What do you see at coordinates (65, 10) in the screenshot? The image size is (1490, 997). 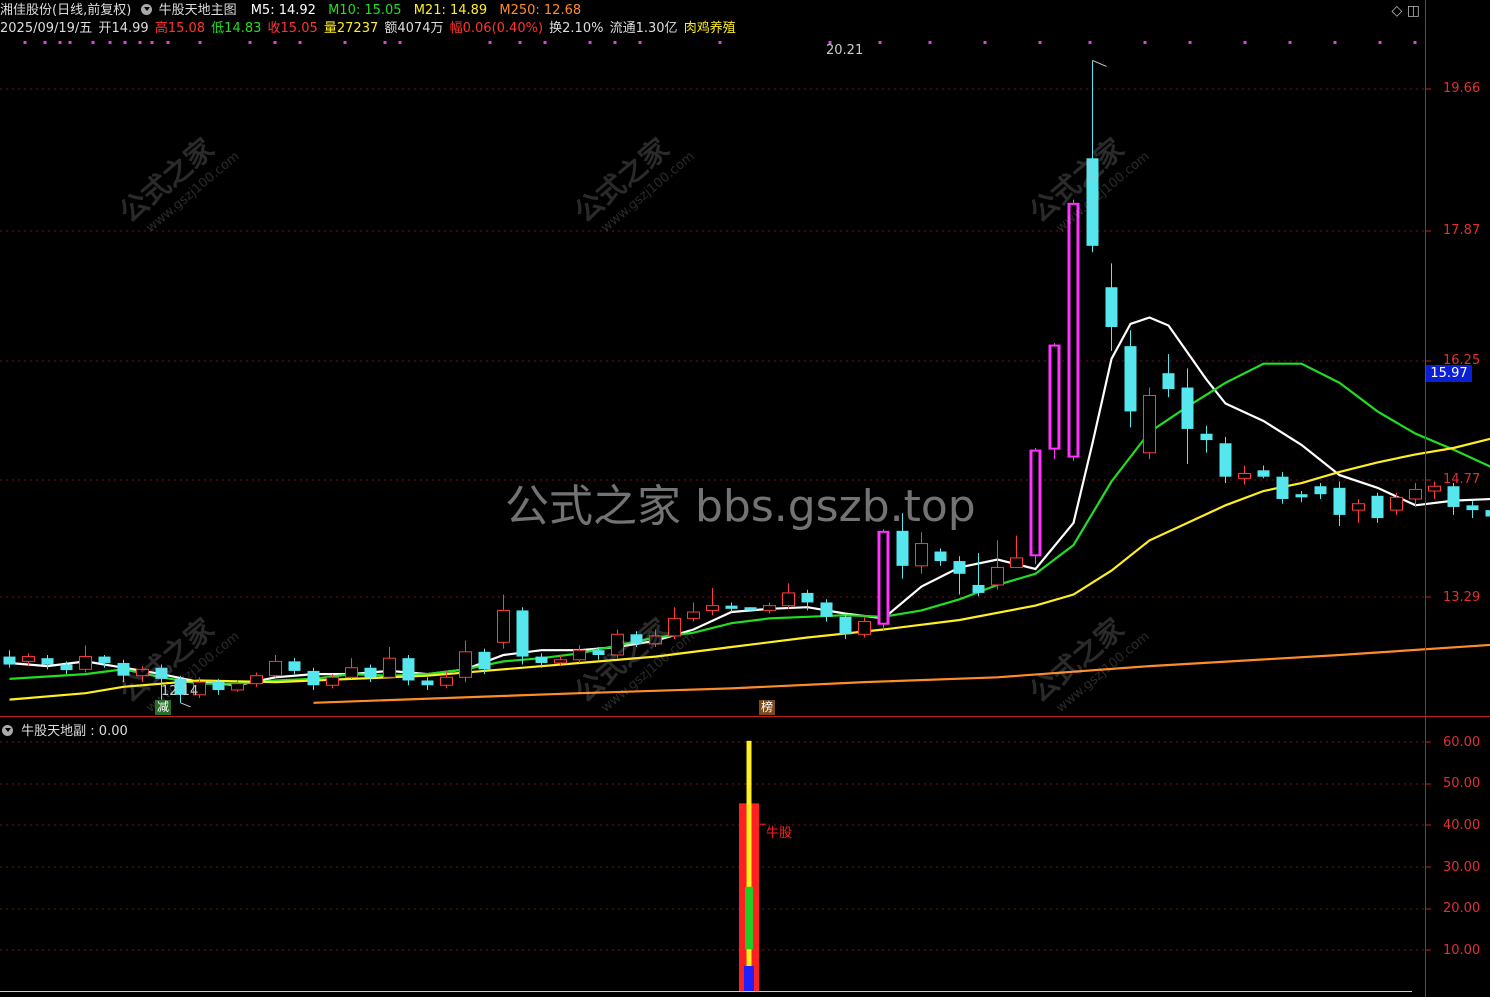 I see `stock-name: 湘佳股份(日线,前复权)` at bounding box center [65, 10].